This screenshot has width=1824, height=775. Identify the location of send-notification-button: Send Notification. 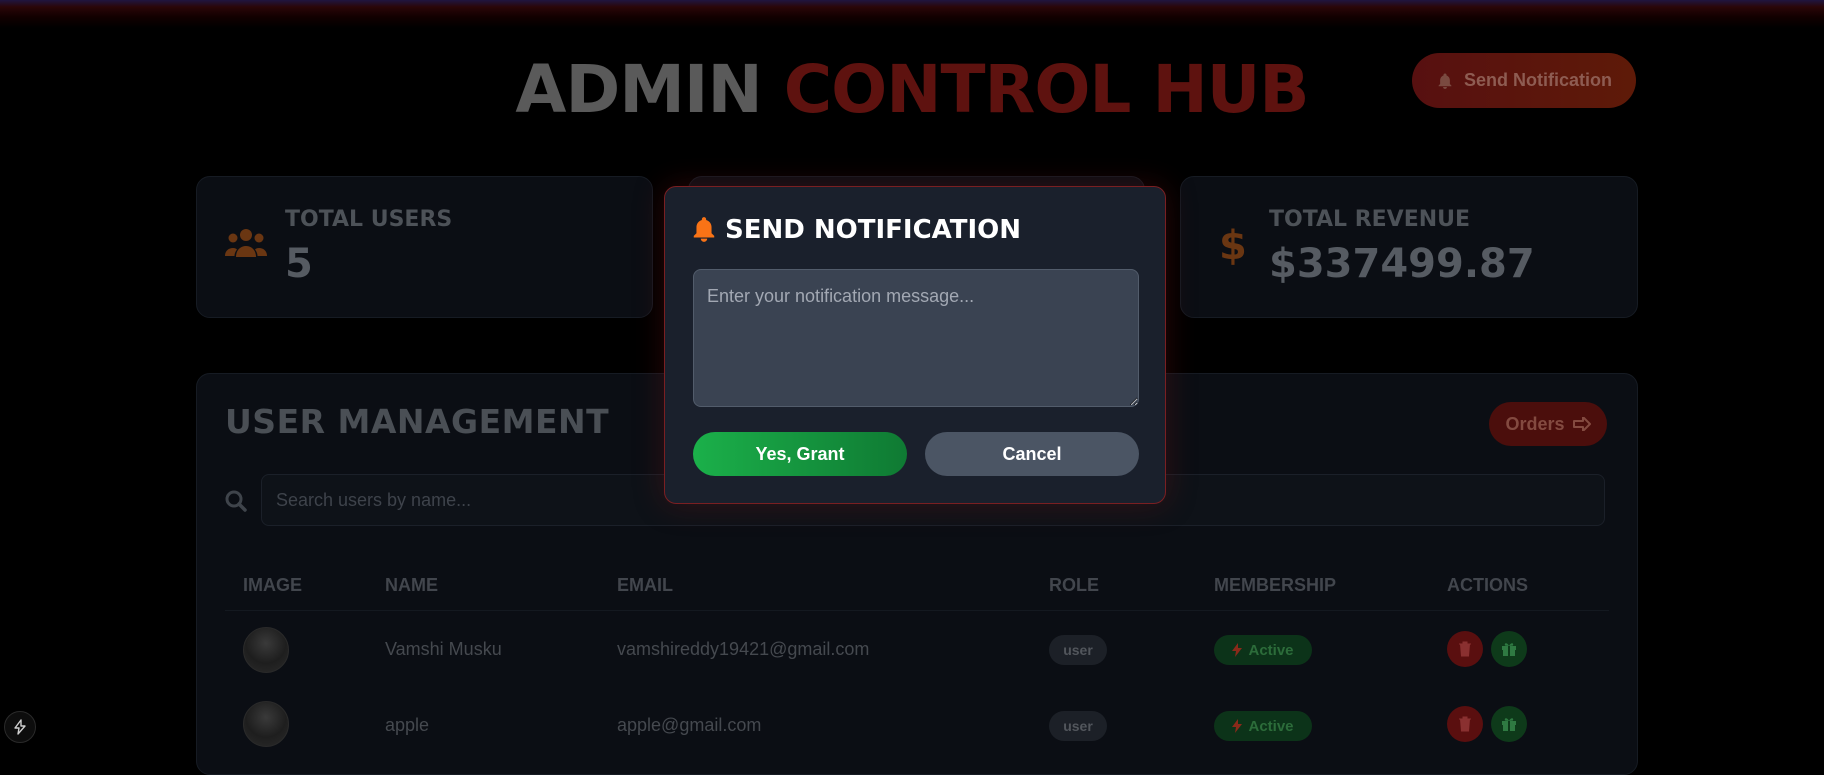
(1524, 80).